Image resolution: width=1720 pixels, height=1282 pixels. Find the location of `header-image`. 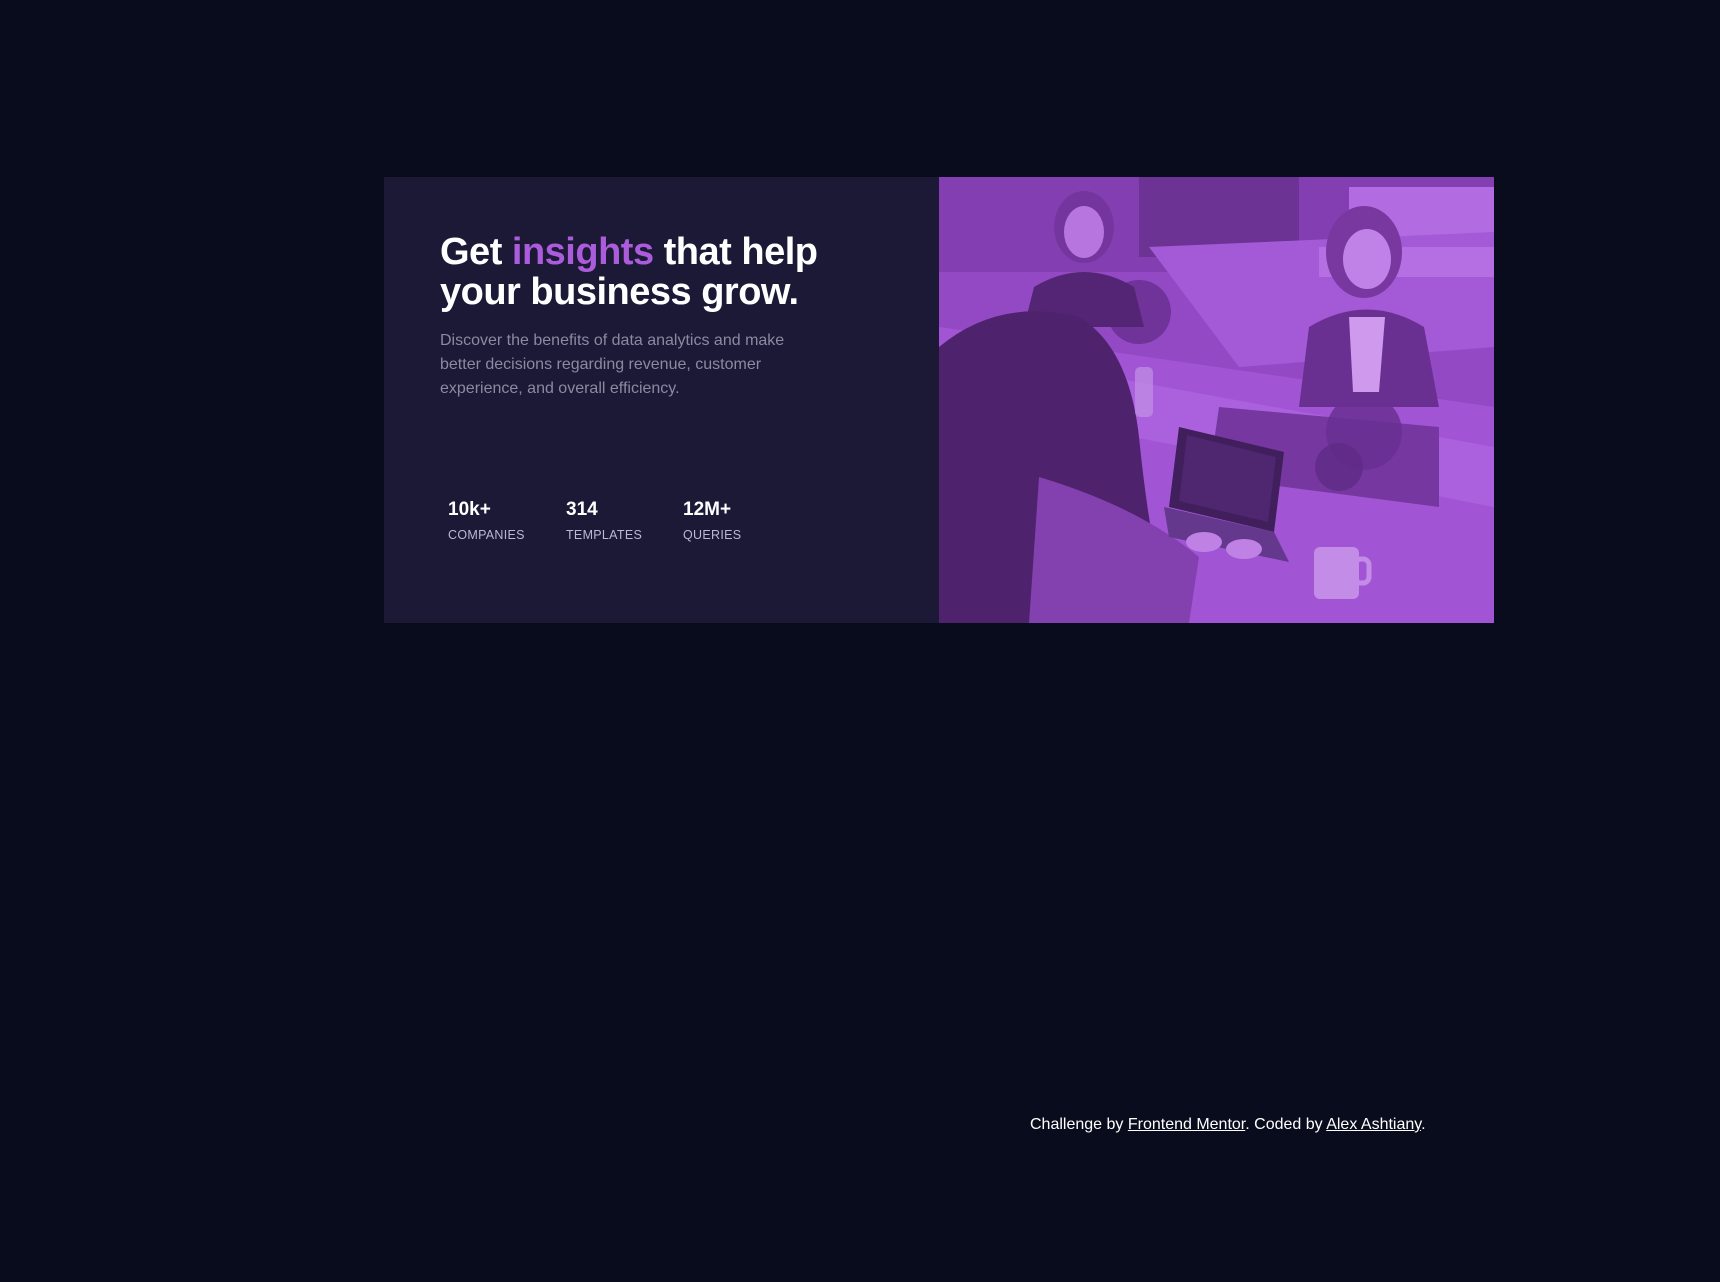

header-image is located at coordinates (1216, 400).